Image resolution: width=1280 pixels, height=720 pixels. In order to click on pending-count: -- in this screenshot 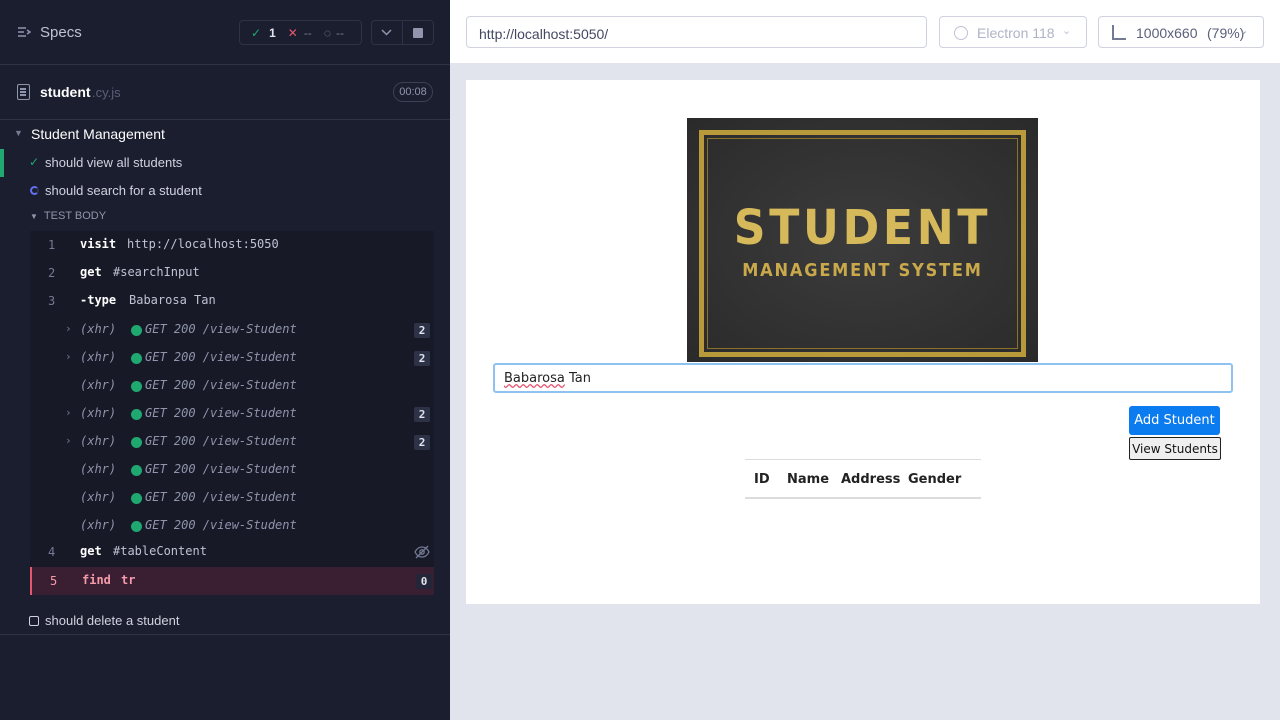, I will do `click(339, 32)`.